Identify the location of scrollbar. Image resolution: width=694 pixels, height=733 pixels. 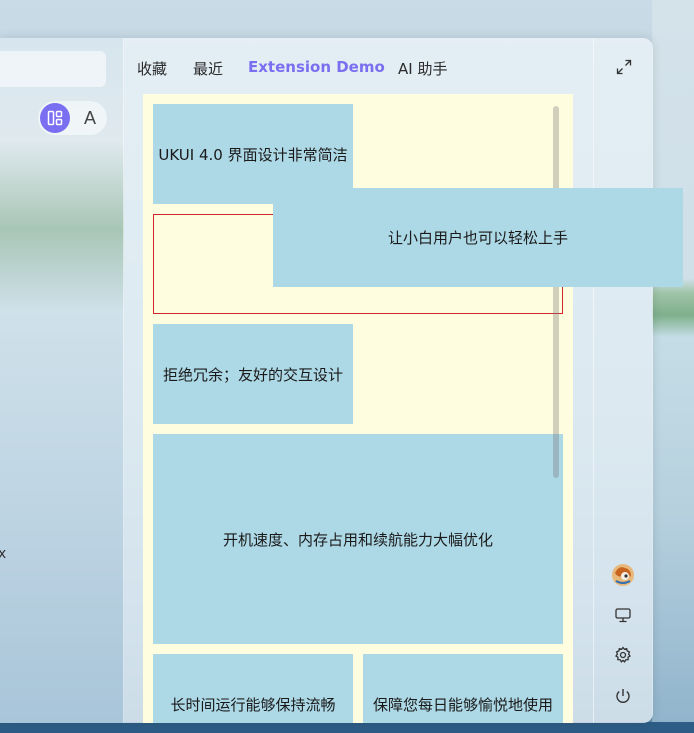
(556, 292).